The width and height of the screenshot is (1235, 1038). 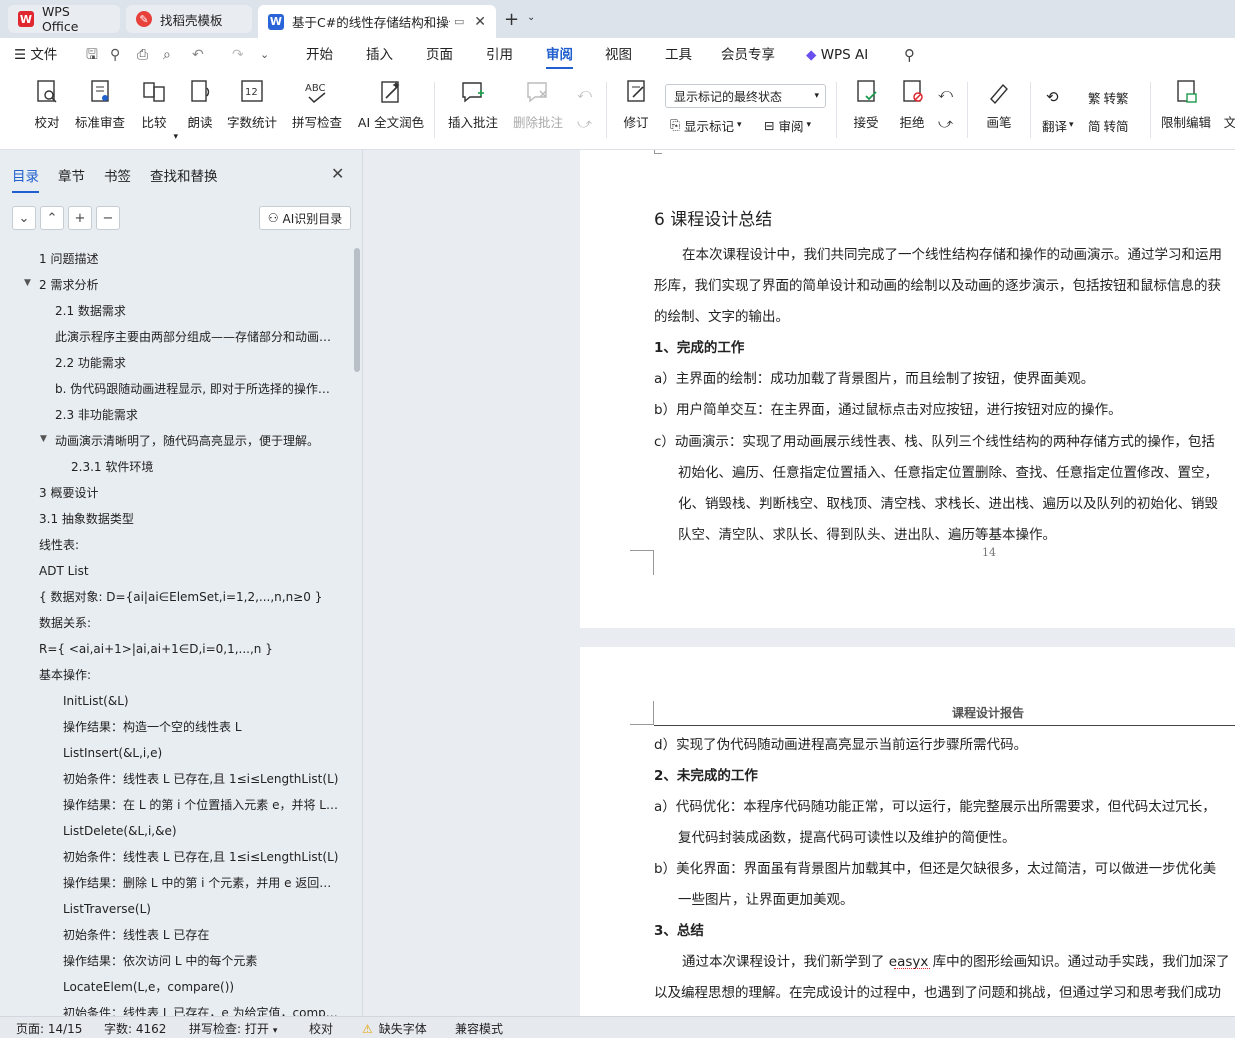 What do you see at coordinates (197, 389) in the screenshot?
I see `toc-item: b. 伪代码跟随动画进程显示, 即对于所选择的操作给出伪代码` at bounding box center [197, 389].